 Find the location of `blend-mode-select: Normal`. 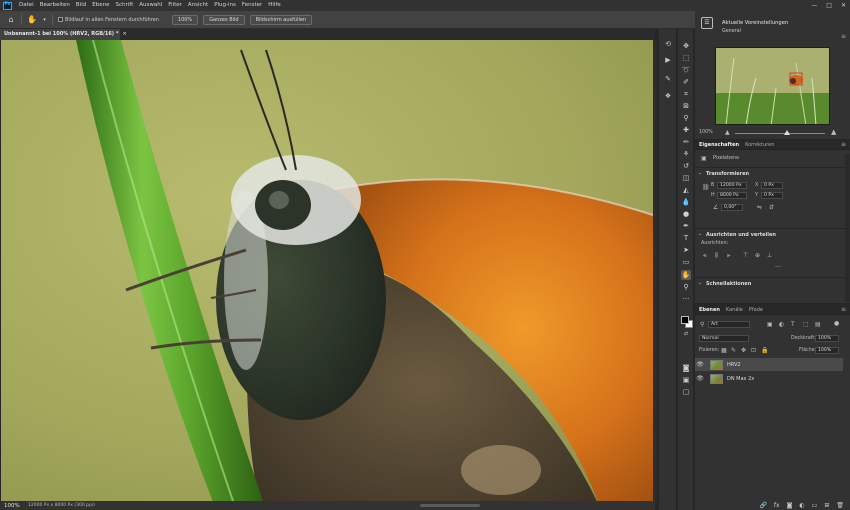

blend-mode-select: Normal is located at coordinates (724, 338).